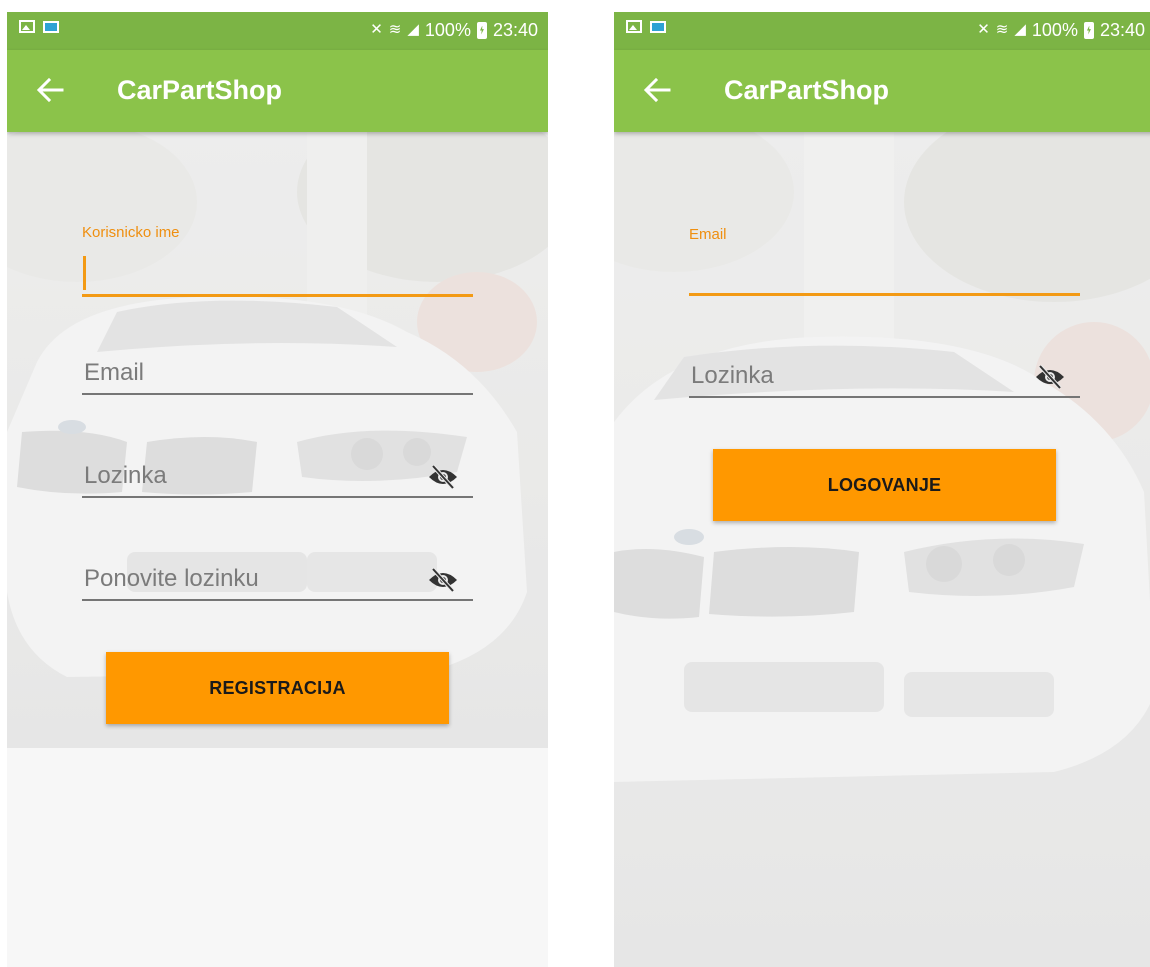  Describe the element at coordinates (277, 497) in the screenshot. I see `password-underline` at that location.